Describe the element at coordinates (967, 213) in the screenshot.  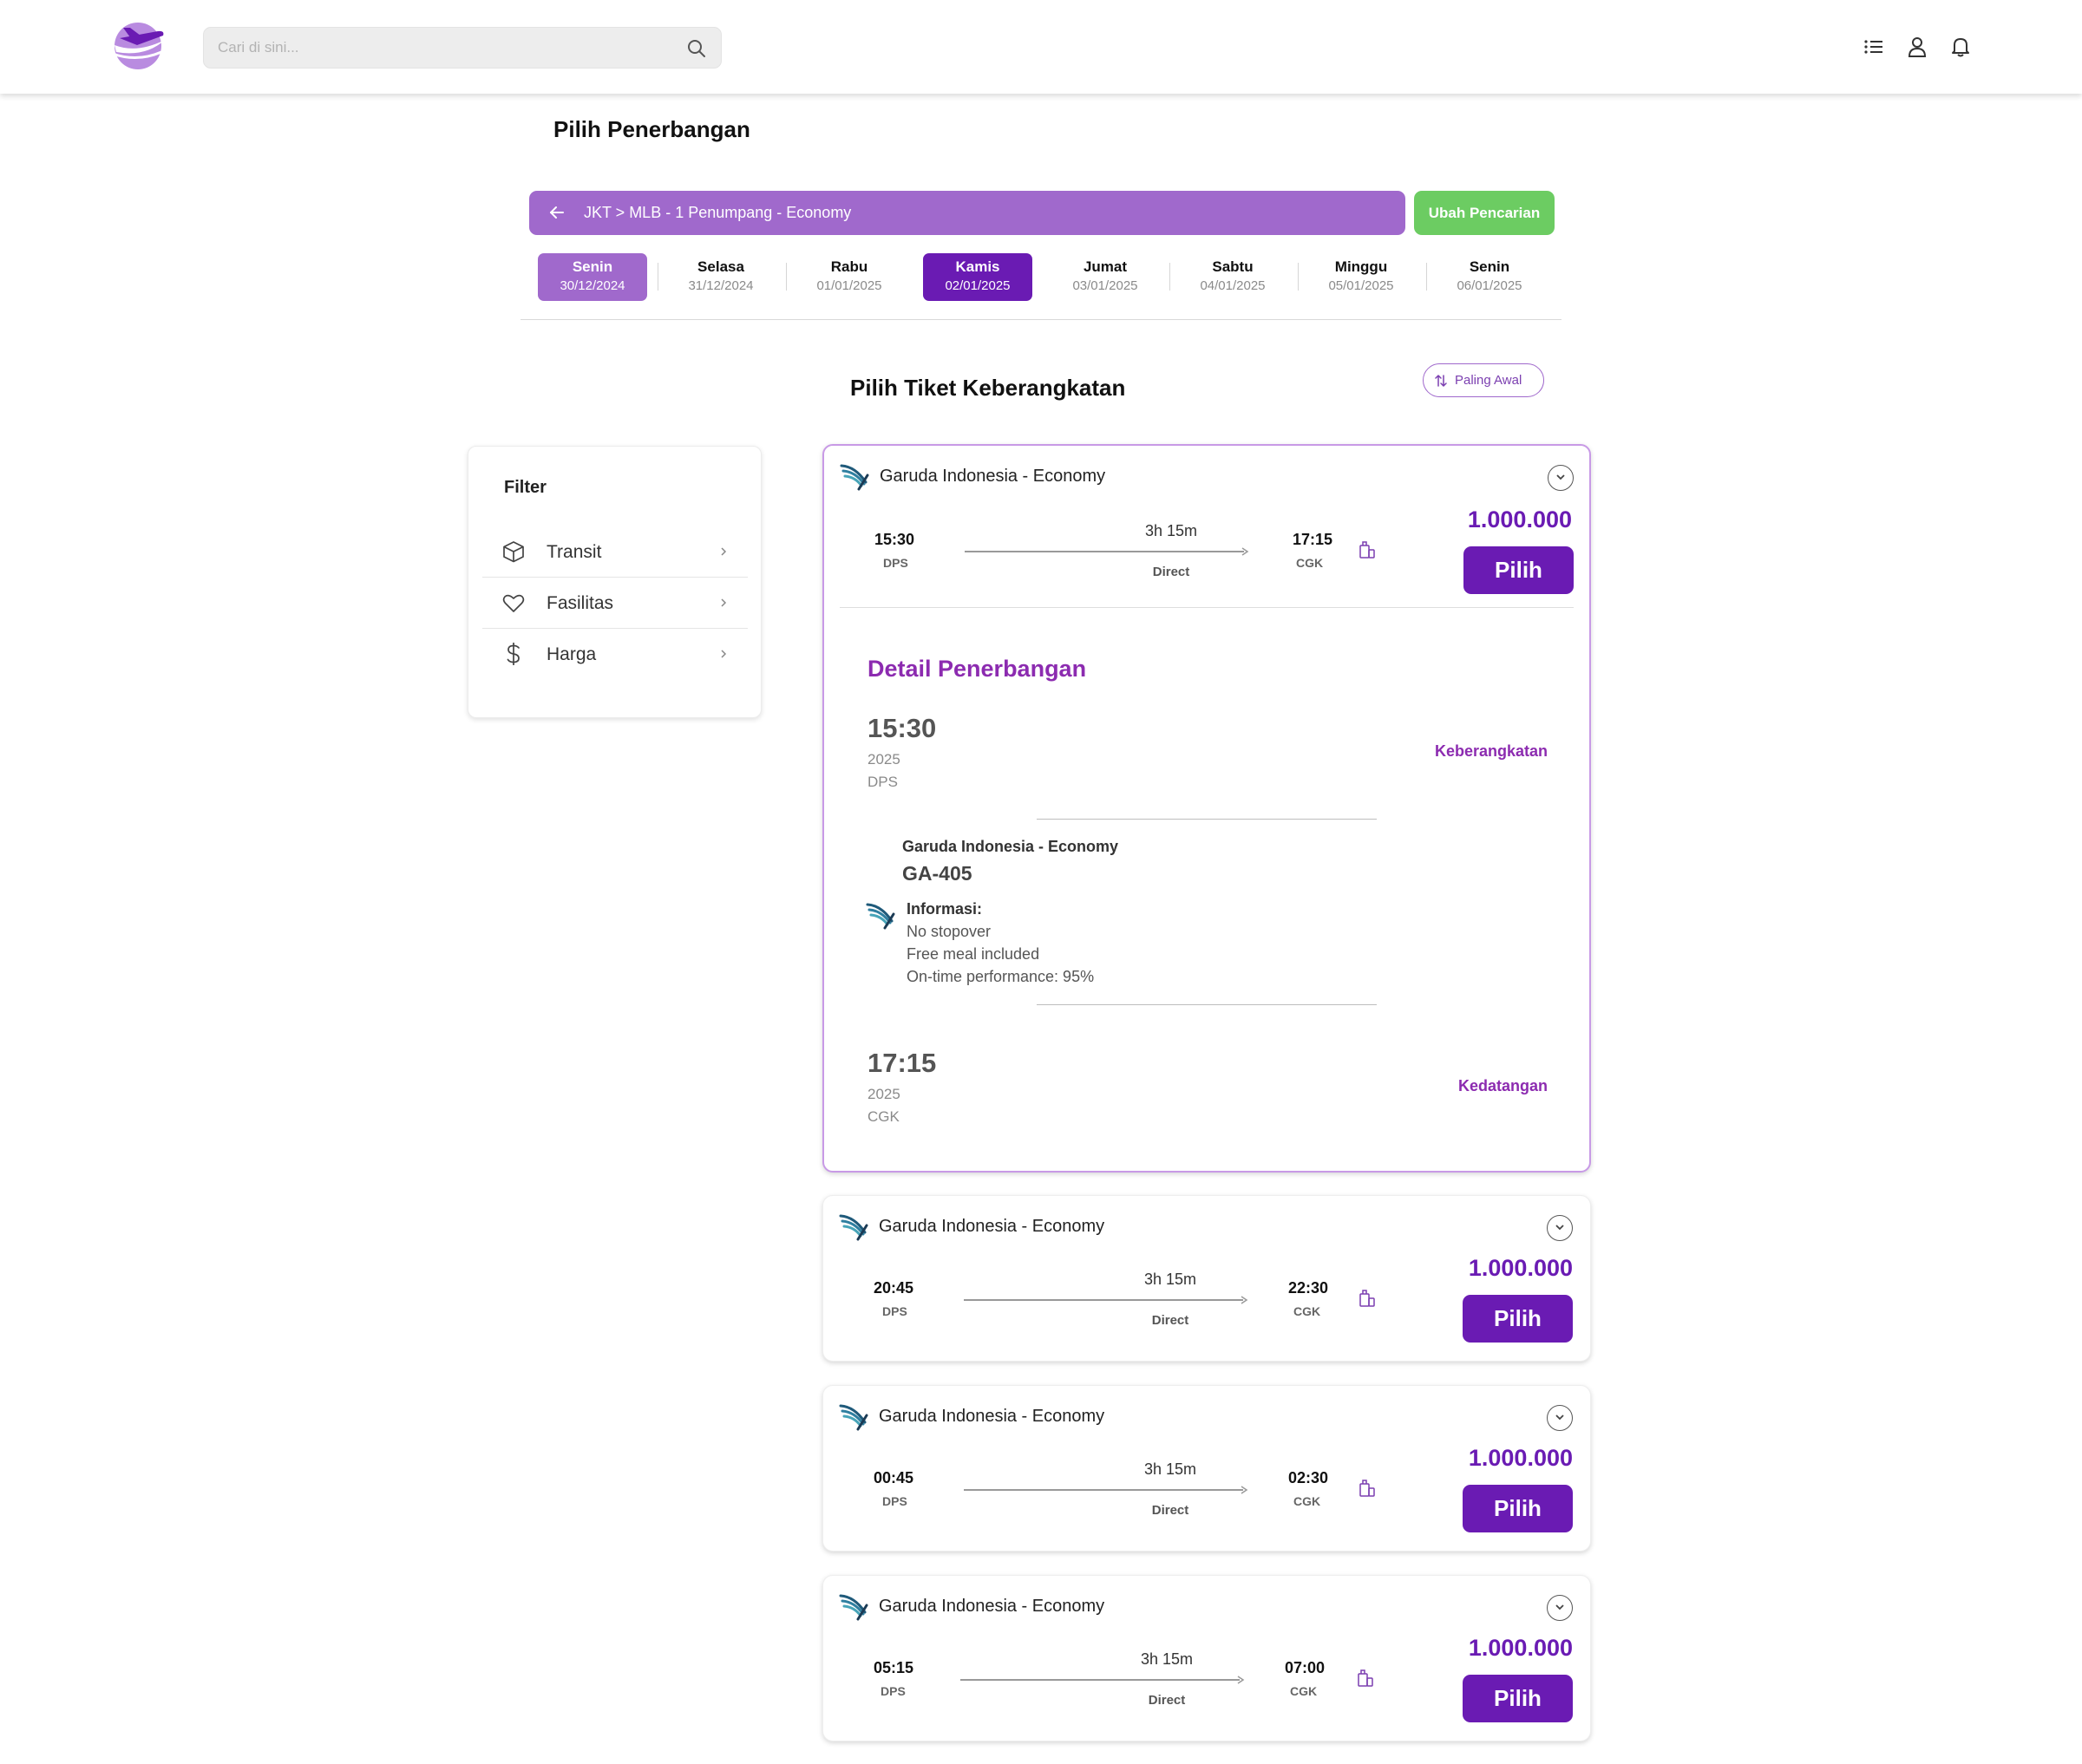
I see `route-summary-bar: JKT > MLB - 1 Penumpang - Economy` at that location.